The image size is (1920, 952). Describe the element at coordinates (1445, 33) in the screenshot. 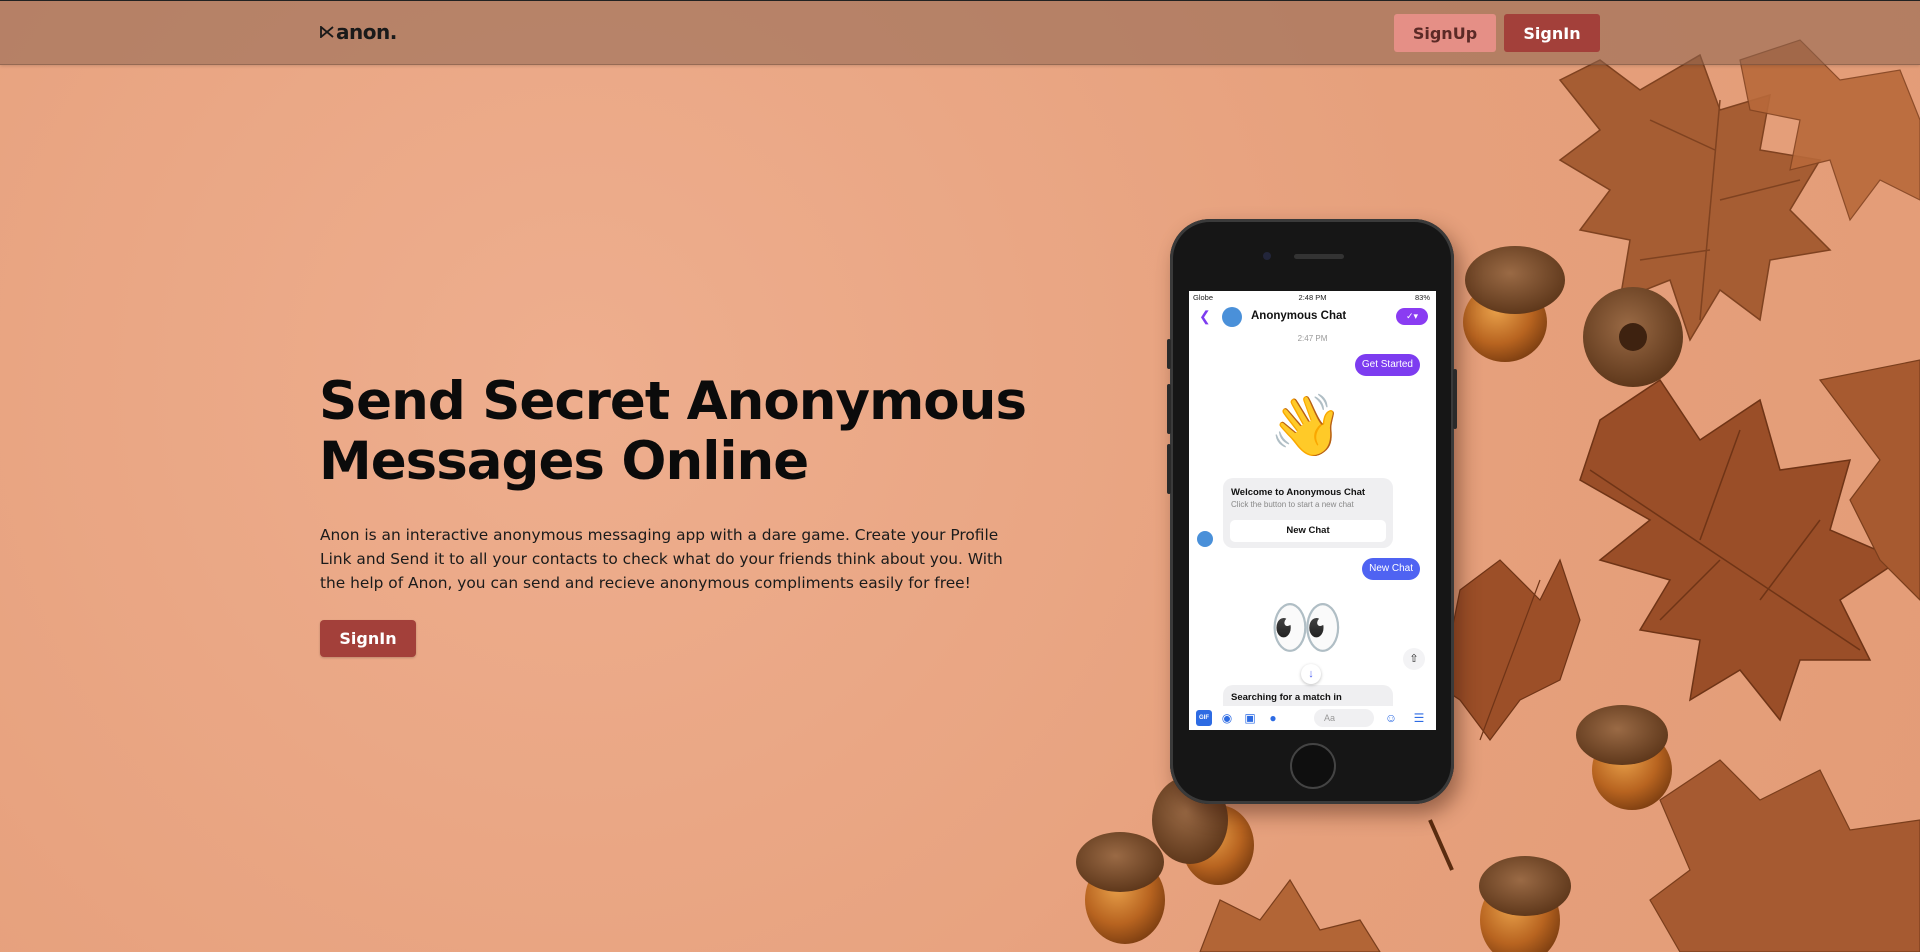

I see `signup-button: SignUp` at that location.